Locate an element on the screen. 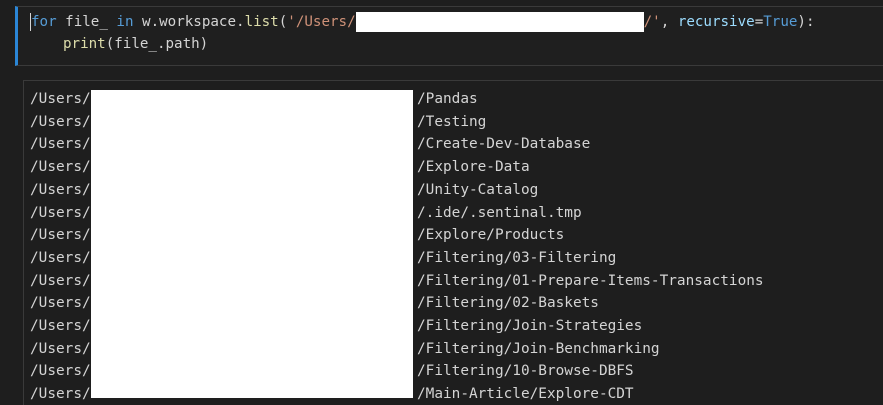  code-line-2: print(file_.path) is located at coordinates (135, 44).